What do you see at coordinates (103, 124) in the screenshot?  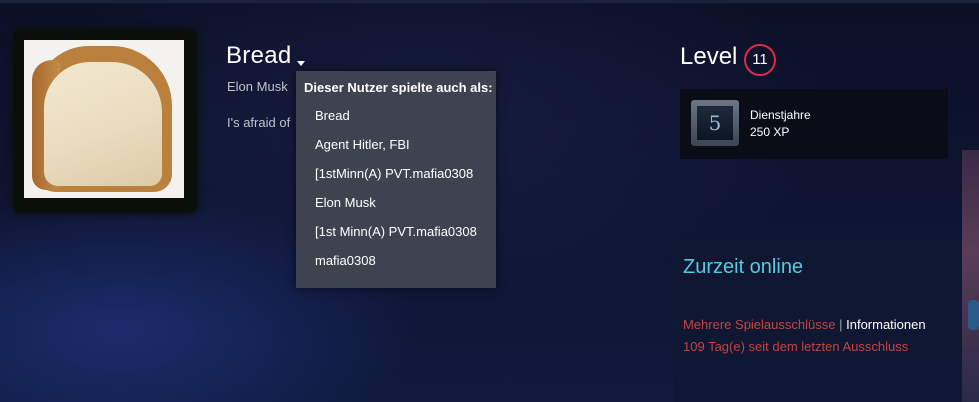 I see `bread-slice` at bounding box center [103, 124].